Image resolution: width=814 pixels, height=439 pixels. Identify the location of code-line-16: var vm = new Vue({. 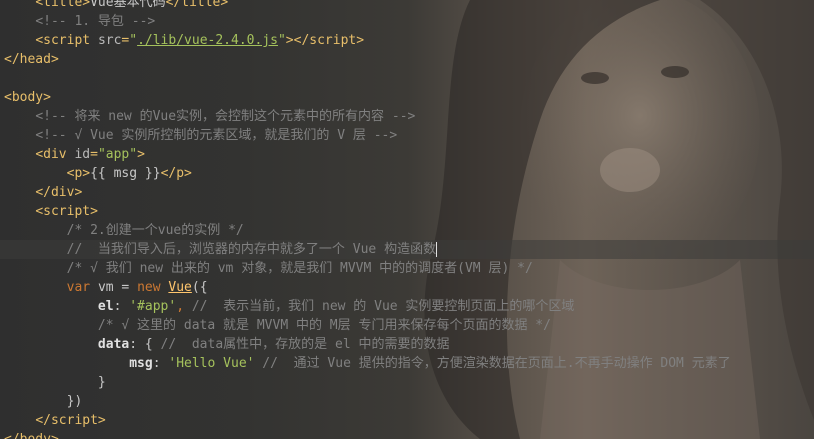
(137, 287).